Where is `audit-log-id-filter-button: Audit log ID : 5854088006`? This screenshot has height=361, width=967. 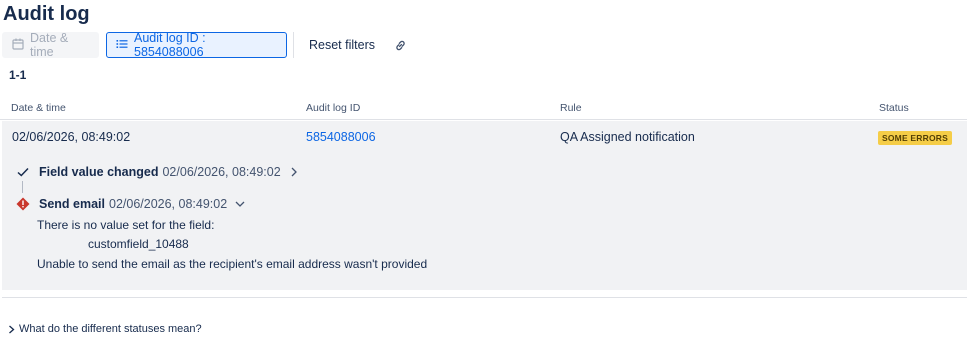 audit-log-id-filter-button: Audit log ID : 5854088006 is located at coordinates (196, 45).